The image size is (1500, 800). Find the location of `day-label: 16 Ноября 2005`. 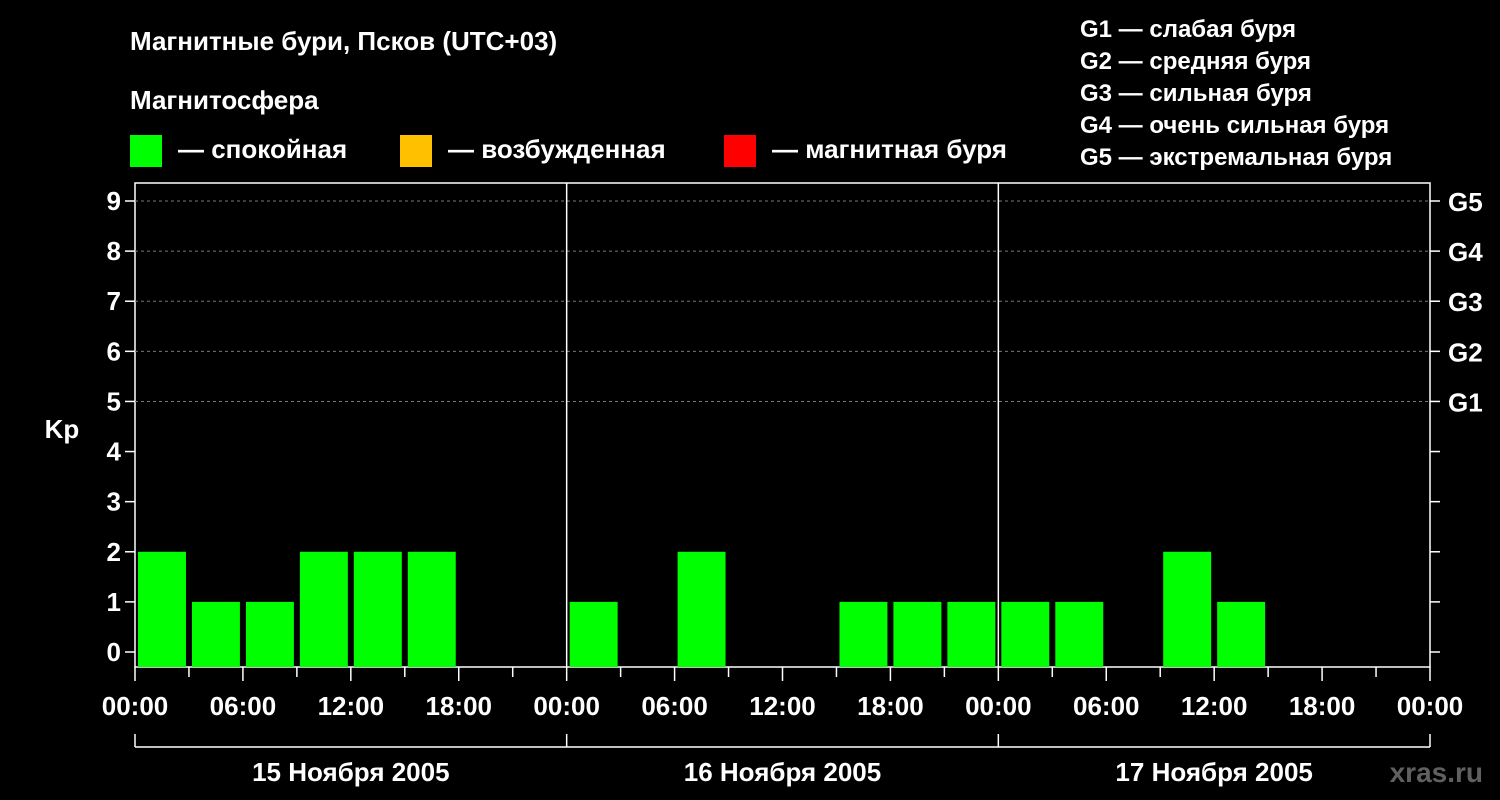

day-label: 16 Ноября 2005 is located at coordinates (782, 772).